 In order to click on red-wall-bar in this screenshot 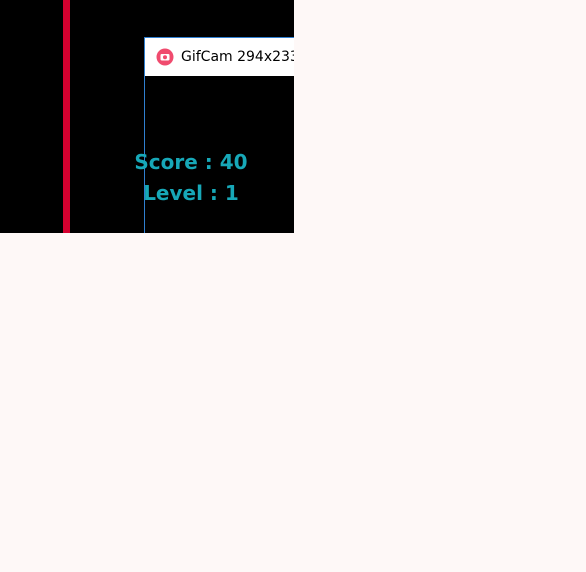, I will do `click(66, 116)`.